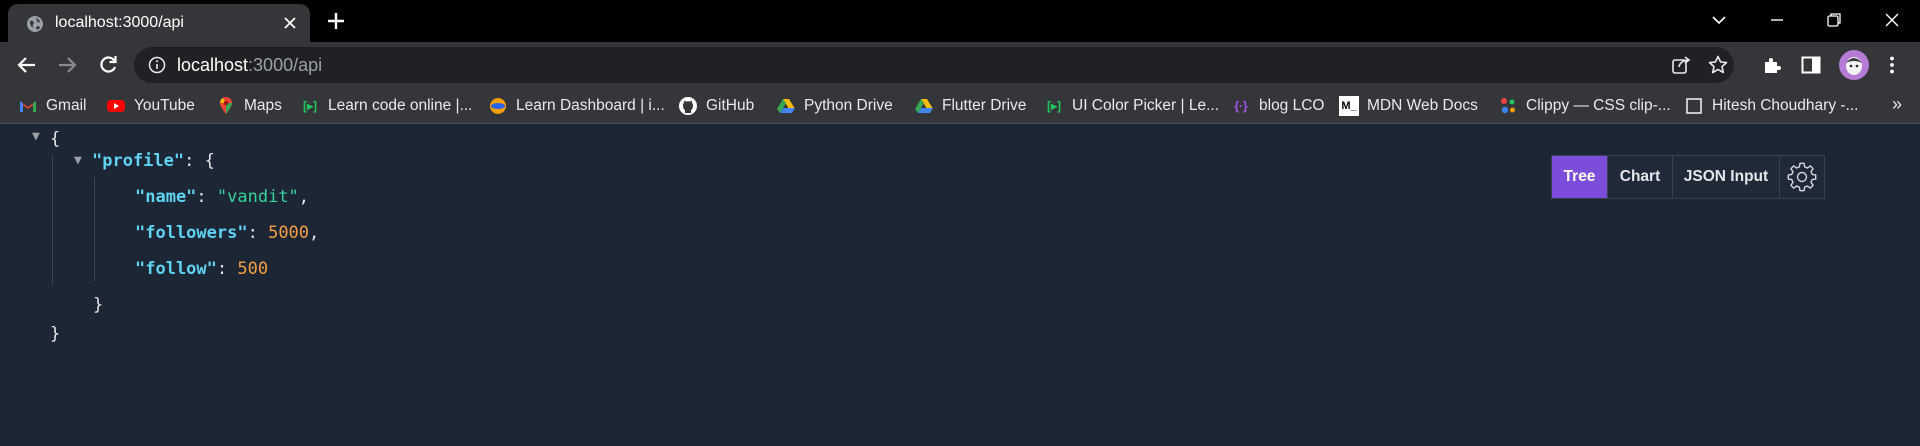 Image resolution: width=1920 pixels, height=446 pixels. Describe the element at coordinates (1811, 65) in the screenshot. I see `side-panel-icon` at that location.